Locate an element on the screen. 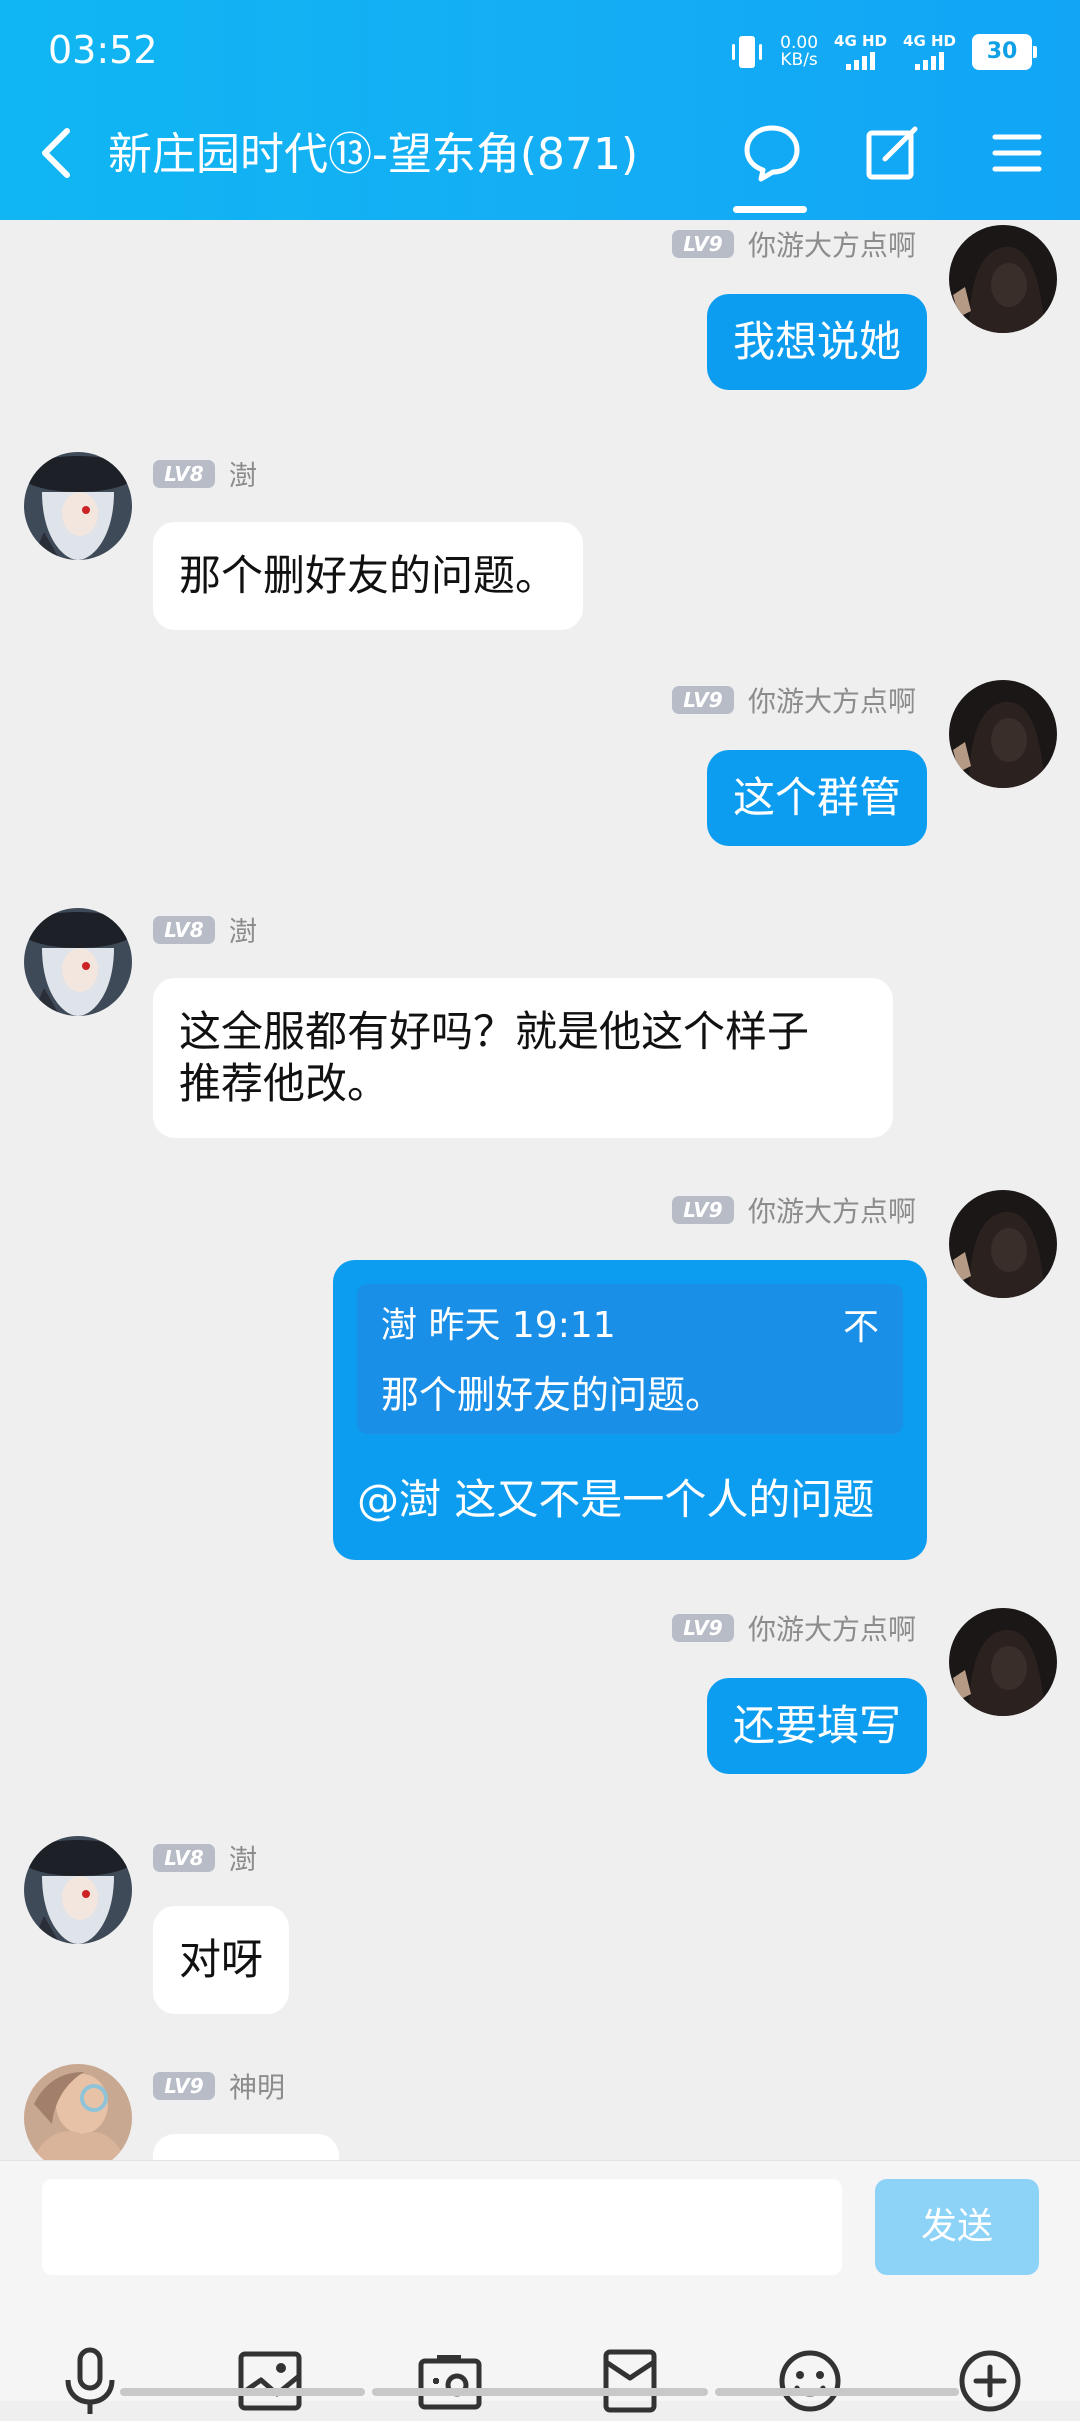 The height and width of the screenshot is (2421, 1080). signal-1: 4G HD is located at coordinates (860, 52).